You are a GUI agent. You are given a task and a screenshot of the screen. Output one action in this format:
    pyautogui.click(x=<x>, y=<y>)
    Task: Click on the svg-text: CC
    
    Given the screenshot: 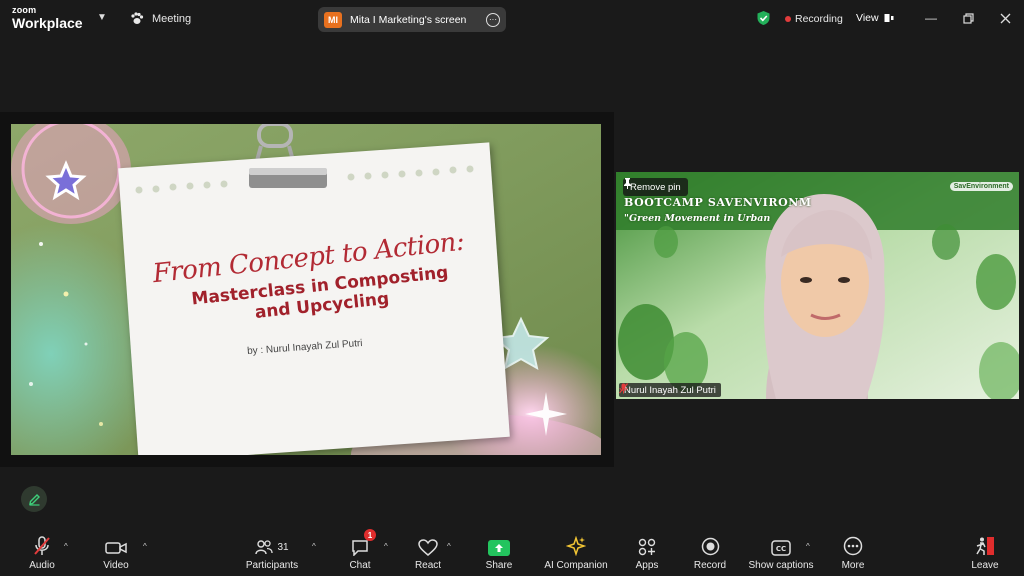 What is the action you would take?
    pyautogui.click(x=781, y=549)
    